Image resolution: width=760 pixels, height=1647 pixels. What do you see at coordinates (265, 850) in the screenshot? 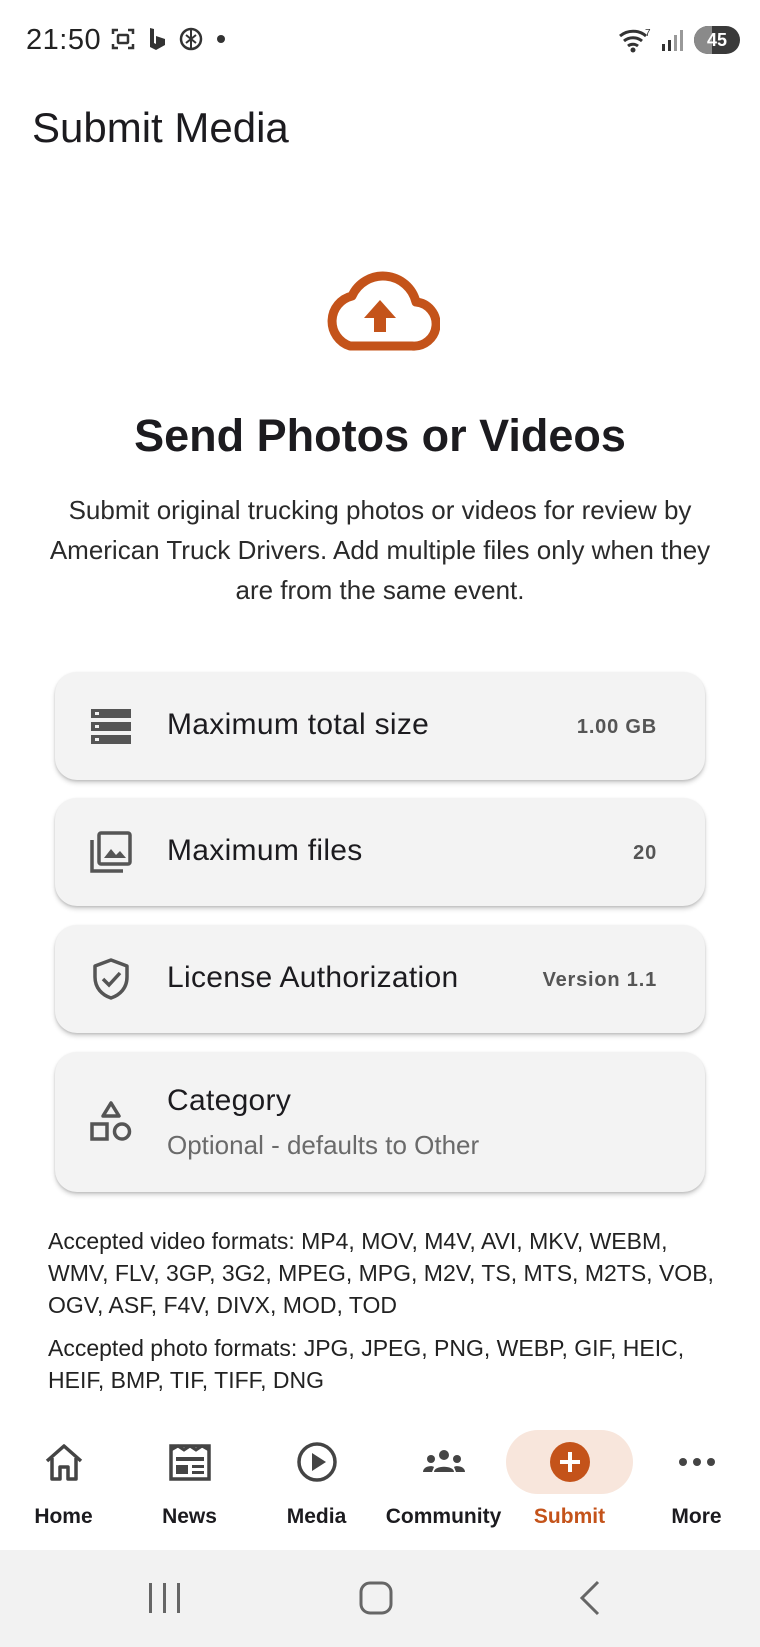
I see `card-label: Maximum files` at bounding box center [265, 850].